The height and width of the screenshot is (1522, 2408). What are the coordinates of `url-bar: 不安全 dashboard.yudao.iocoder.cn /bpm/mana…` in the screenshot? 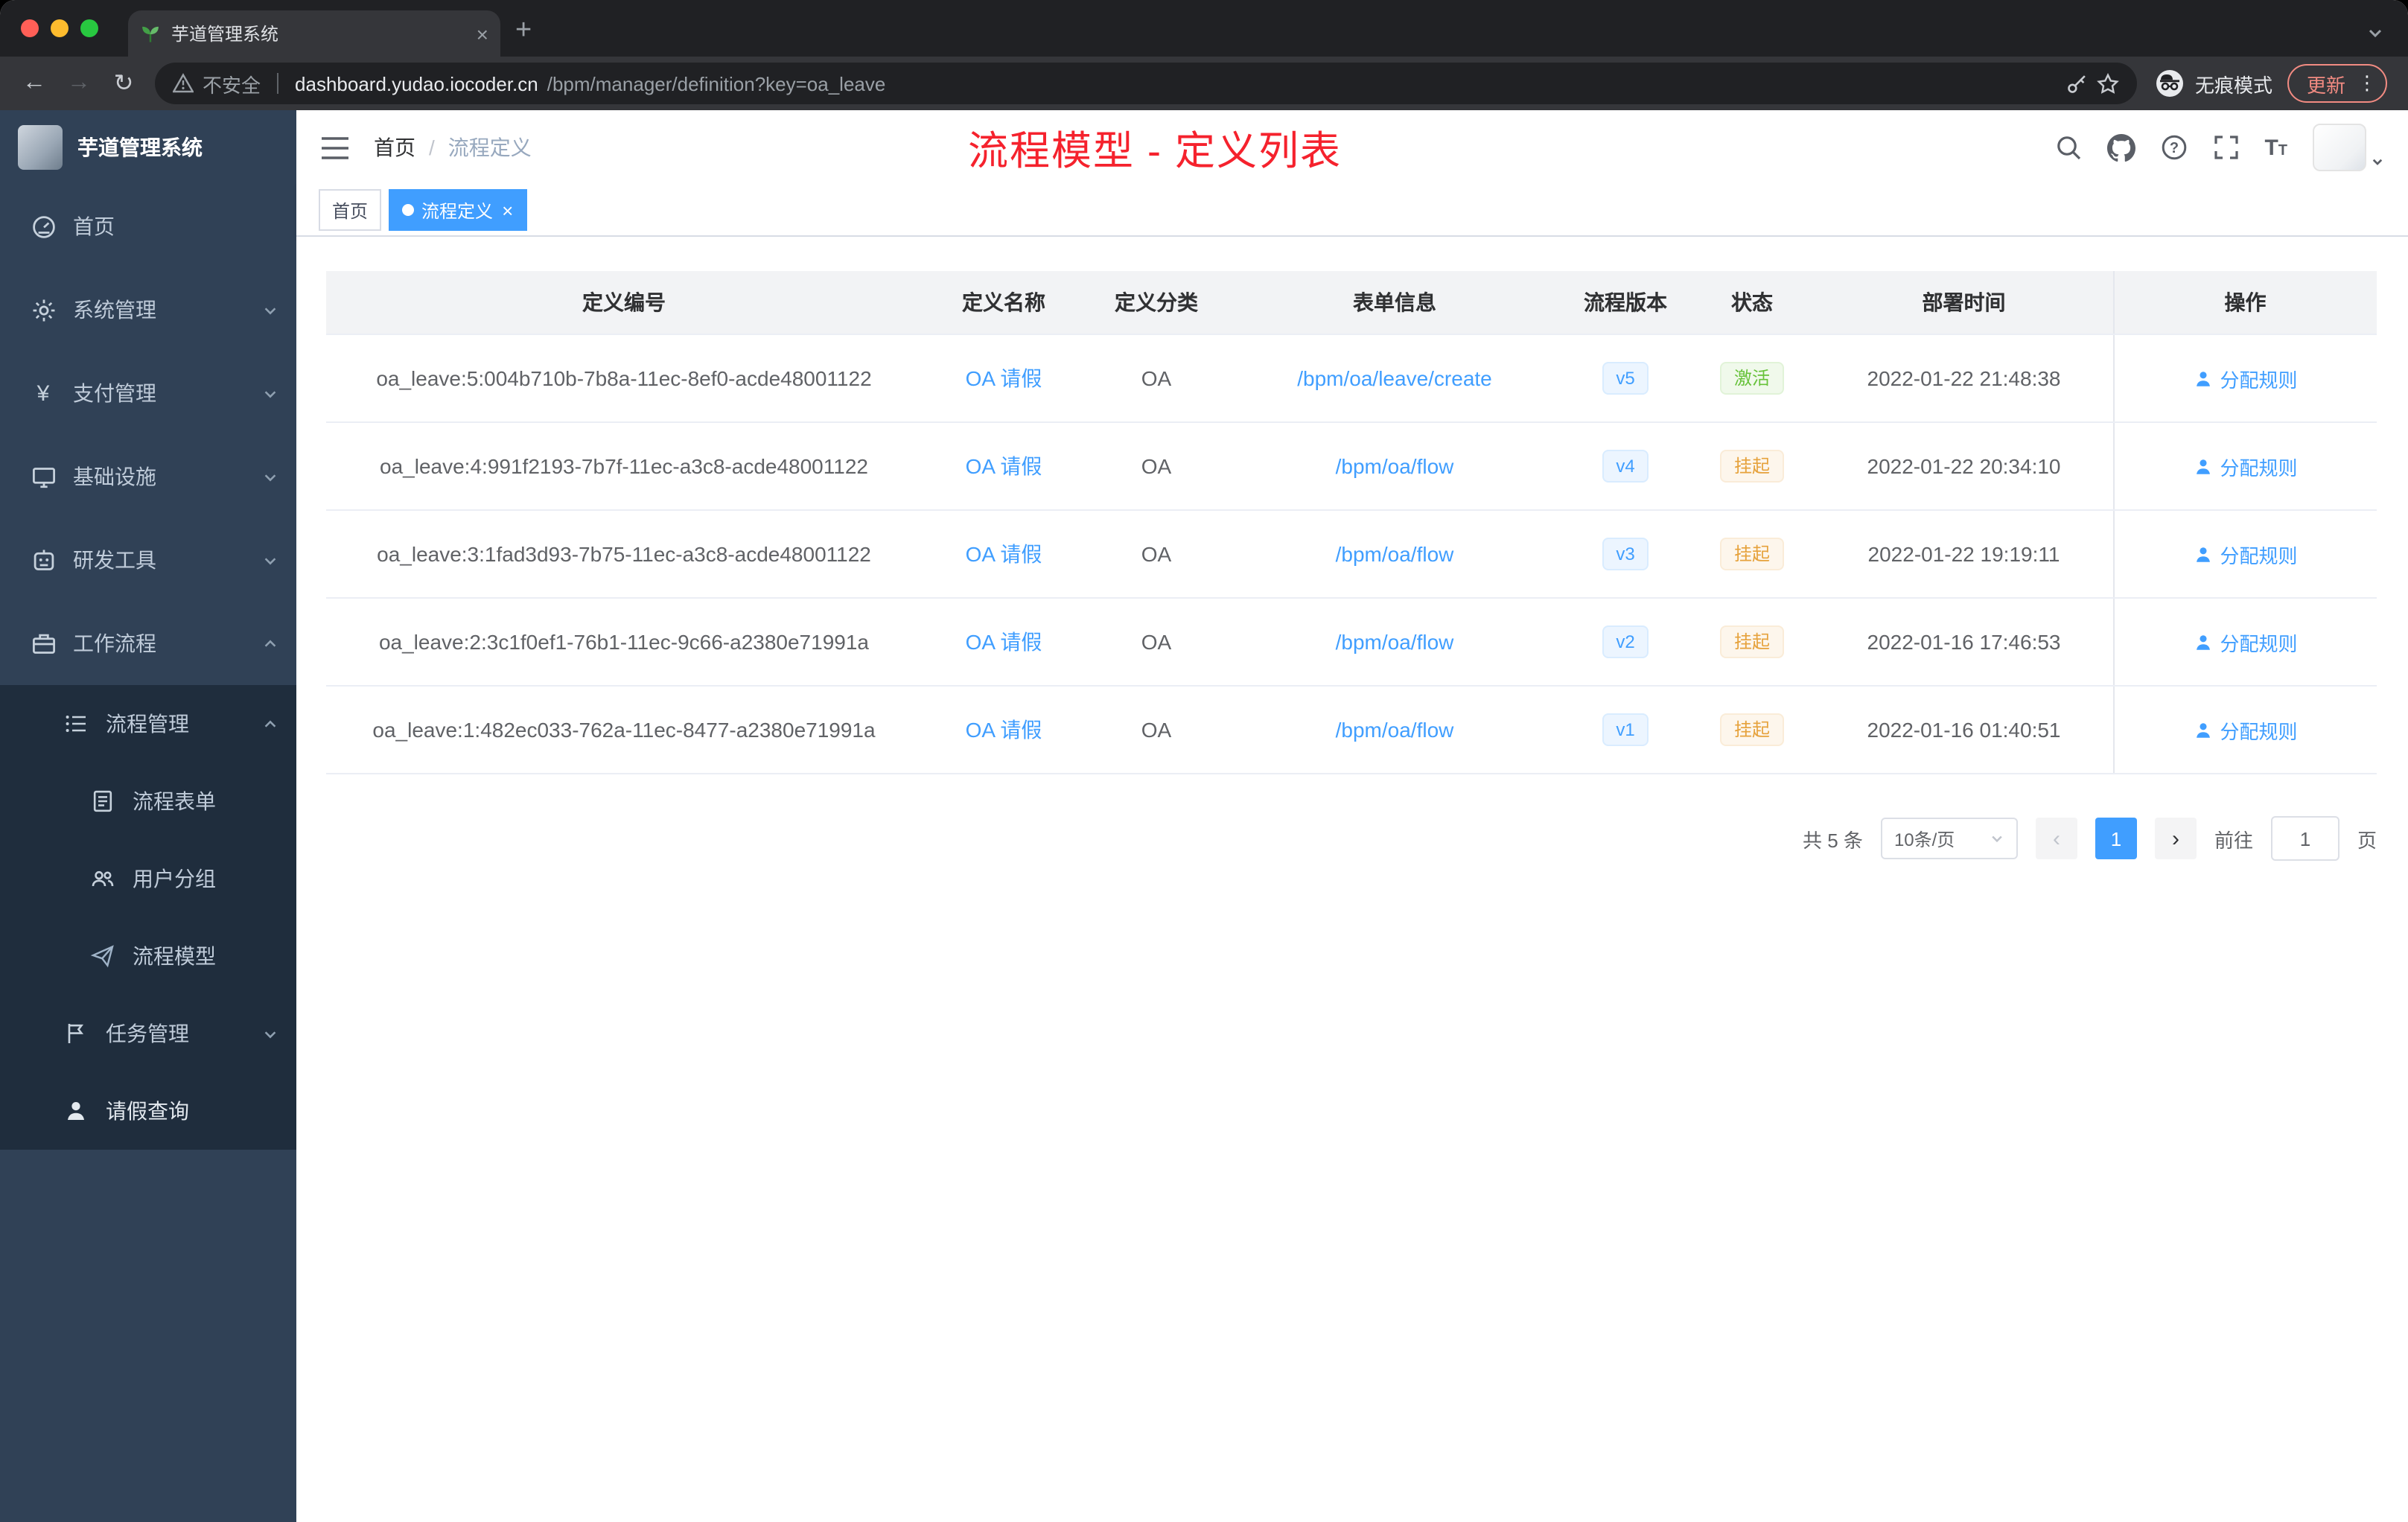 It's located at (1146, 83).